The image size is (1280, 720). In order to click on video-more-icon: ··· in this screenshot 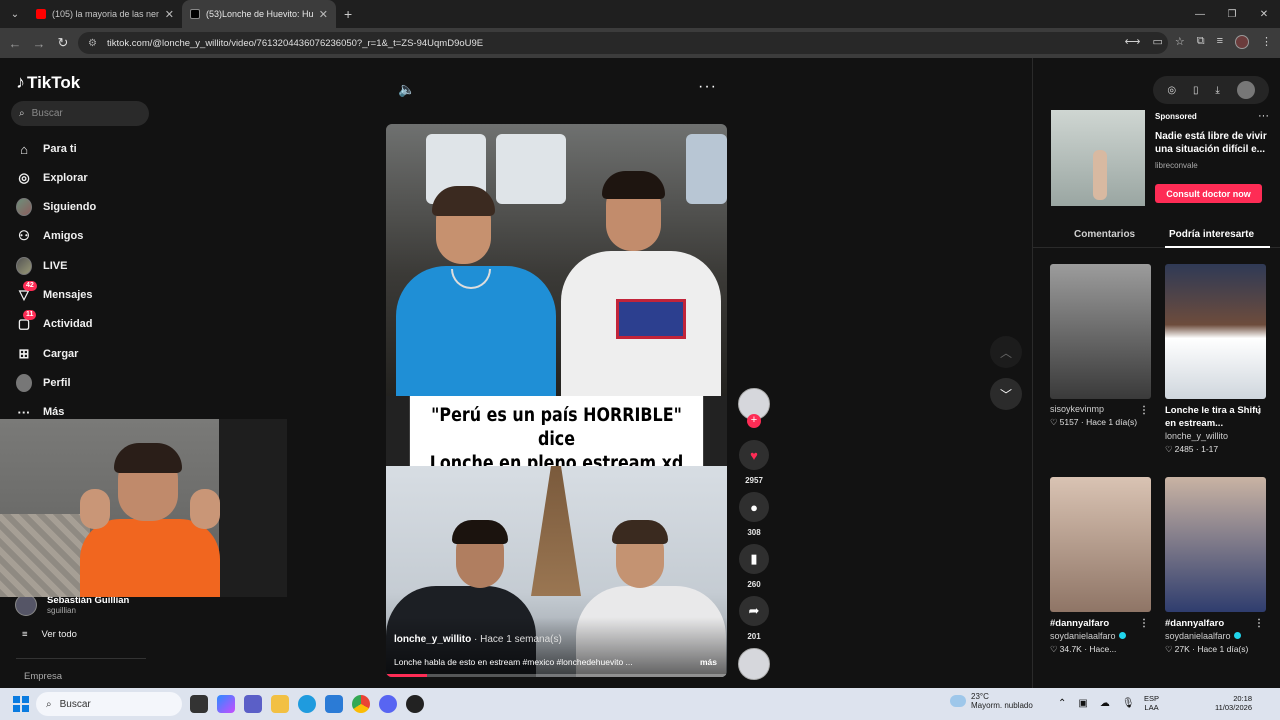, I will do `click(707, 87)`.